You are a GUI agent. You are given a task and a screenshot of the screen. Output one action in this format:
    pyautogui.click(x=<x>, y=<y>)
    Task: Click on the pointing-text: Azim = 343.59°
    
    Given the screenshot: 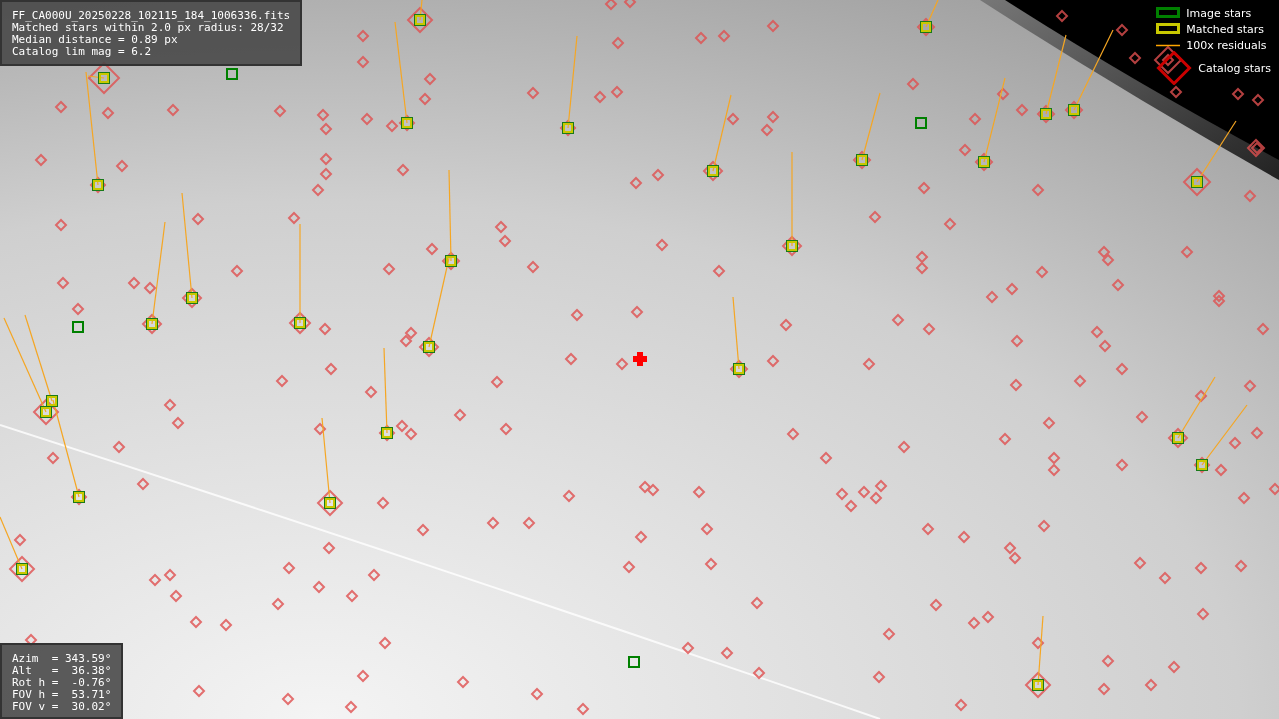 What is the action you would take?
    pyautogui.click(x=62, y=659)
    